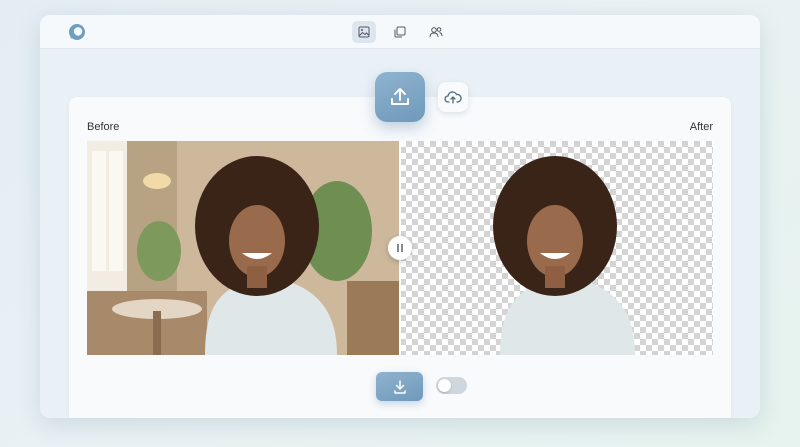  What do you see at coordinates (701, 127) in the screenshot?
I see `after-label: After` at bounding box center [701, 127].